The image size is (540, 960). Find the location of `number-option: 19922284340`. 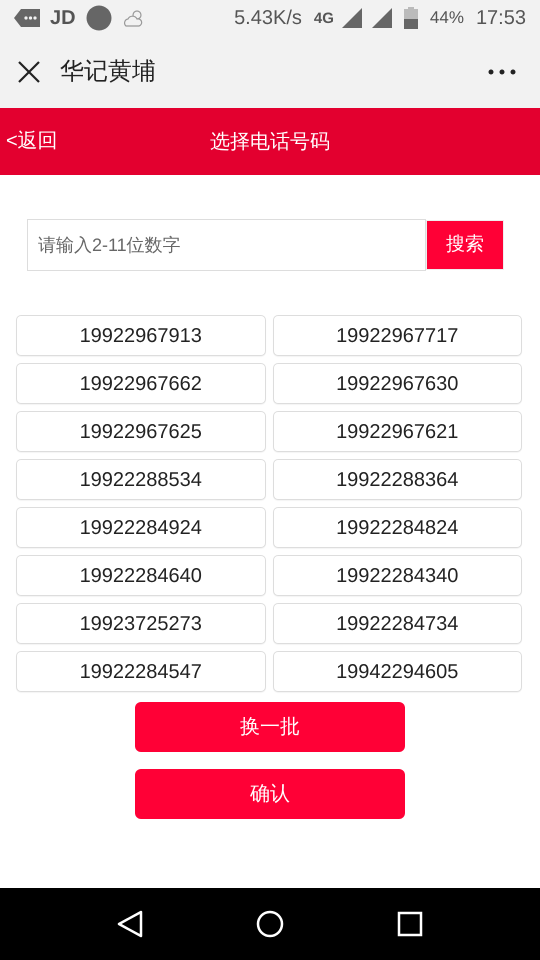

number-option: 19922284340 is located at coordinates (397, 575).